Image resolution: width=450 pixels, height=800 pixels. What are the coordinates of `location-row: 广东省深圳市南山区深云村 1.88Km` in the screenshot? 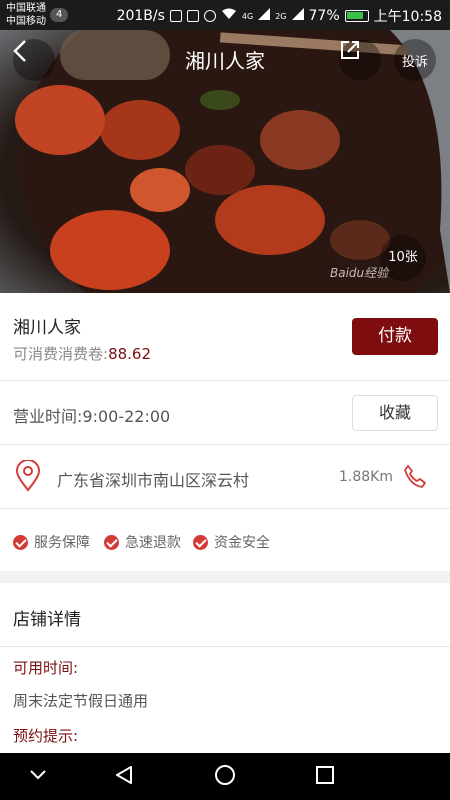 It's located at (225, 477).